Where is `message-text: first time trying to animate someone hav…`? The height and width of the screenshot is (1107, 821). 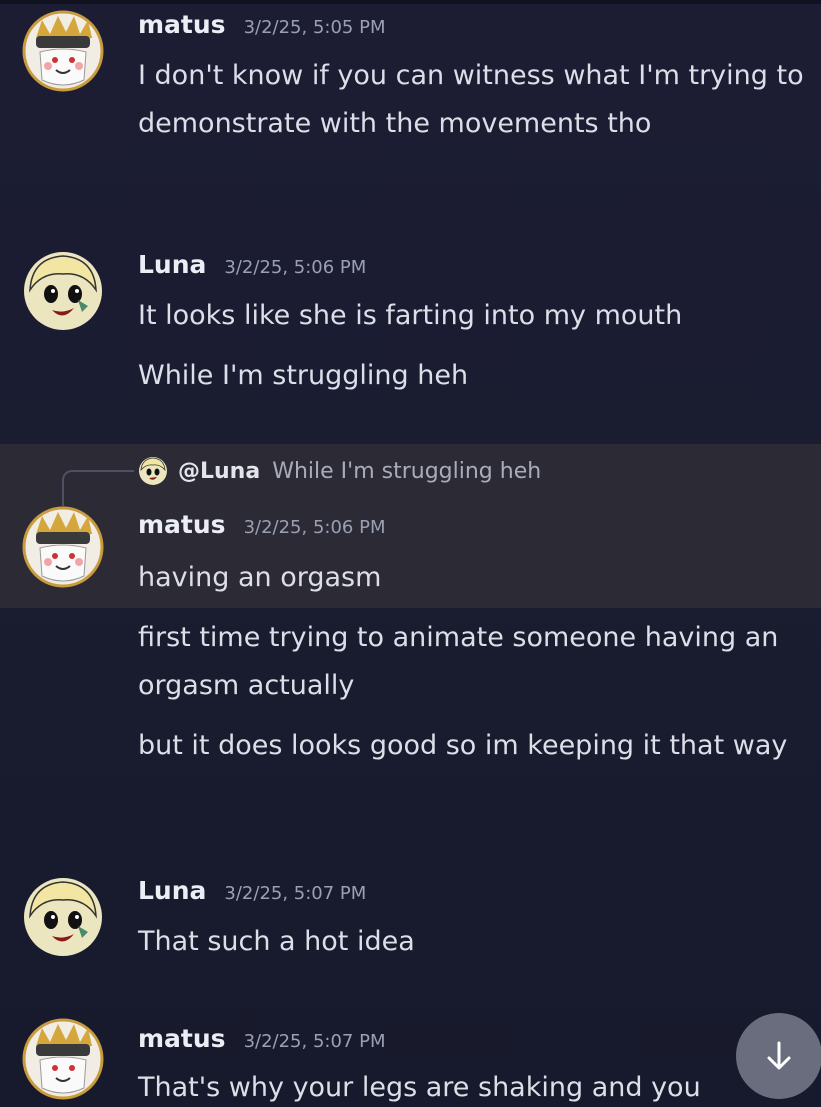 message-text: first time trying to animate someone hav… is located at coordinates (462, 661).